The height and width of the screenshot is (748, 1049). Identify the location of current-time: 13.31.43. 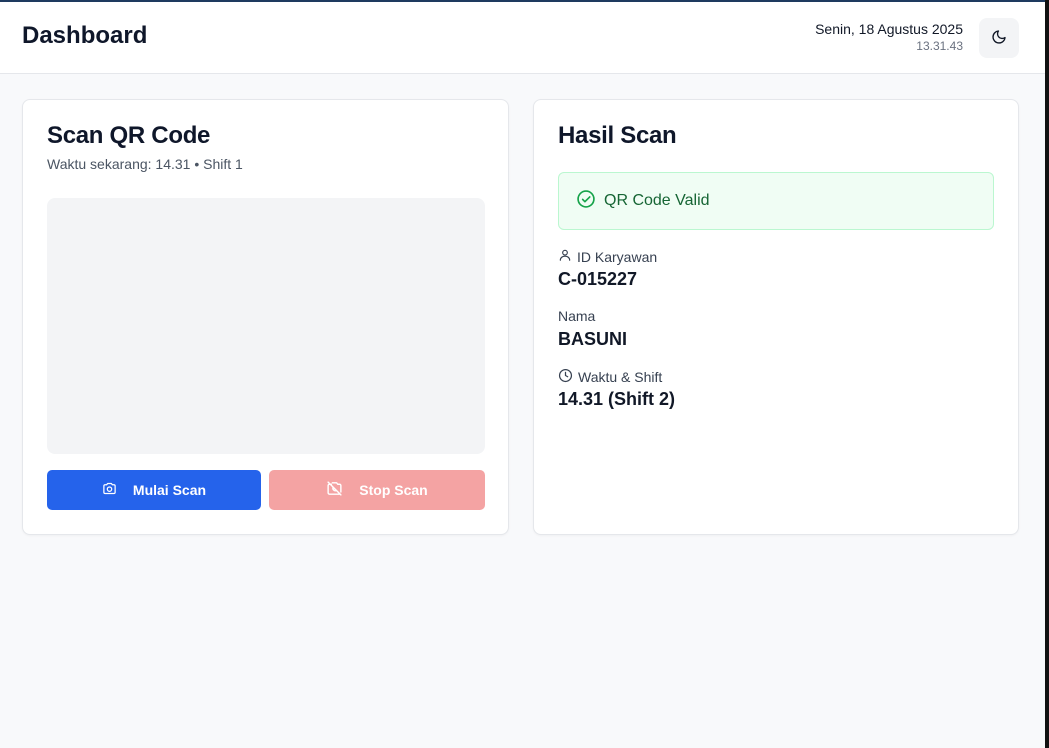
(939, 46).